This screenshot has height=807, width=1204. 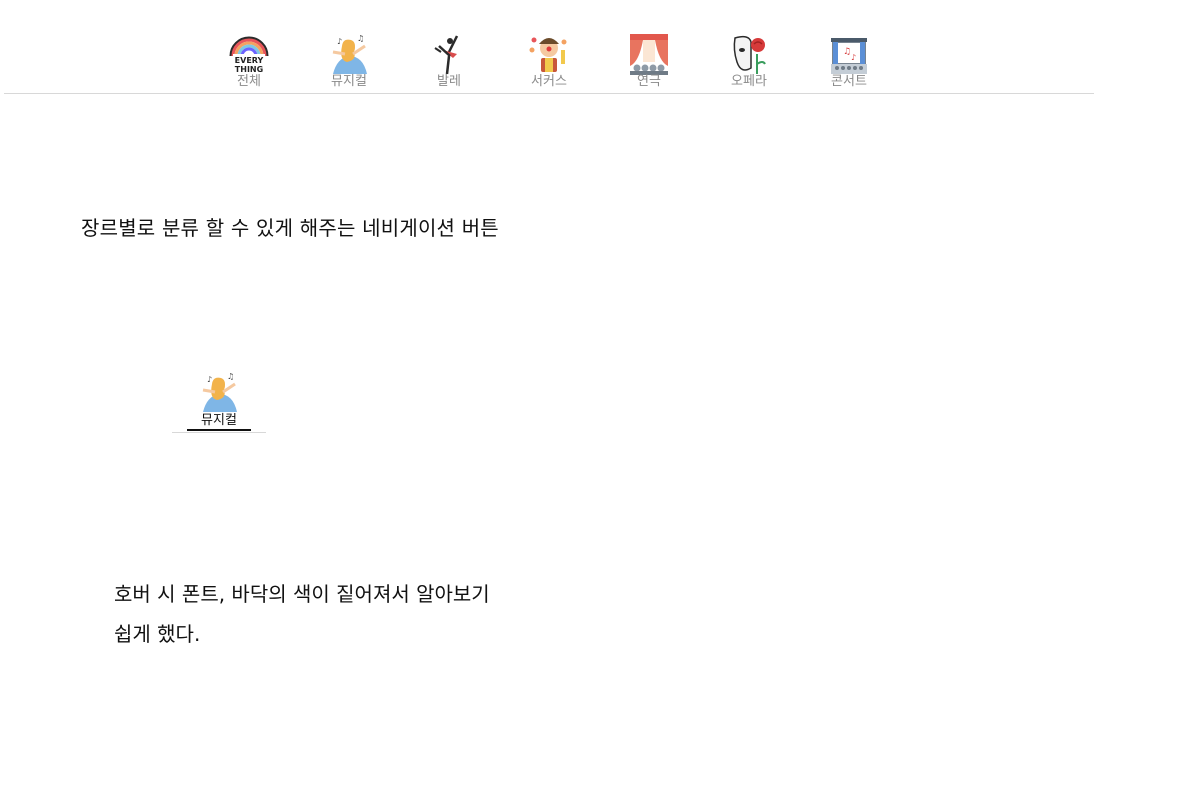 I want to click on nav-item-all: EVERY THING 전체, so click(x=249, y=62).